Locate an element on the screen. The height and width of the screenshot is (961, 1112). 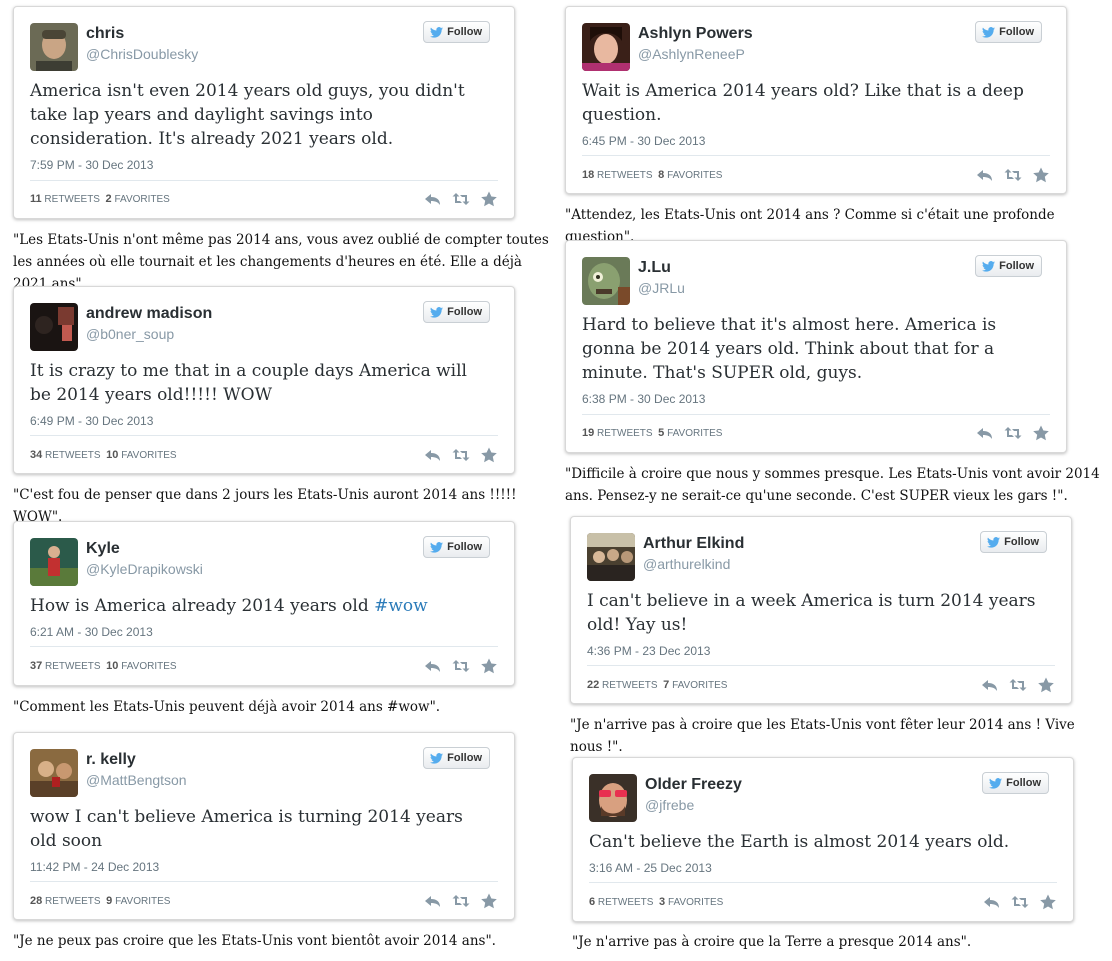
tweet-timestamp: 7:59 PM - 30 Dec 2013 is located at coordinates (91, 165).